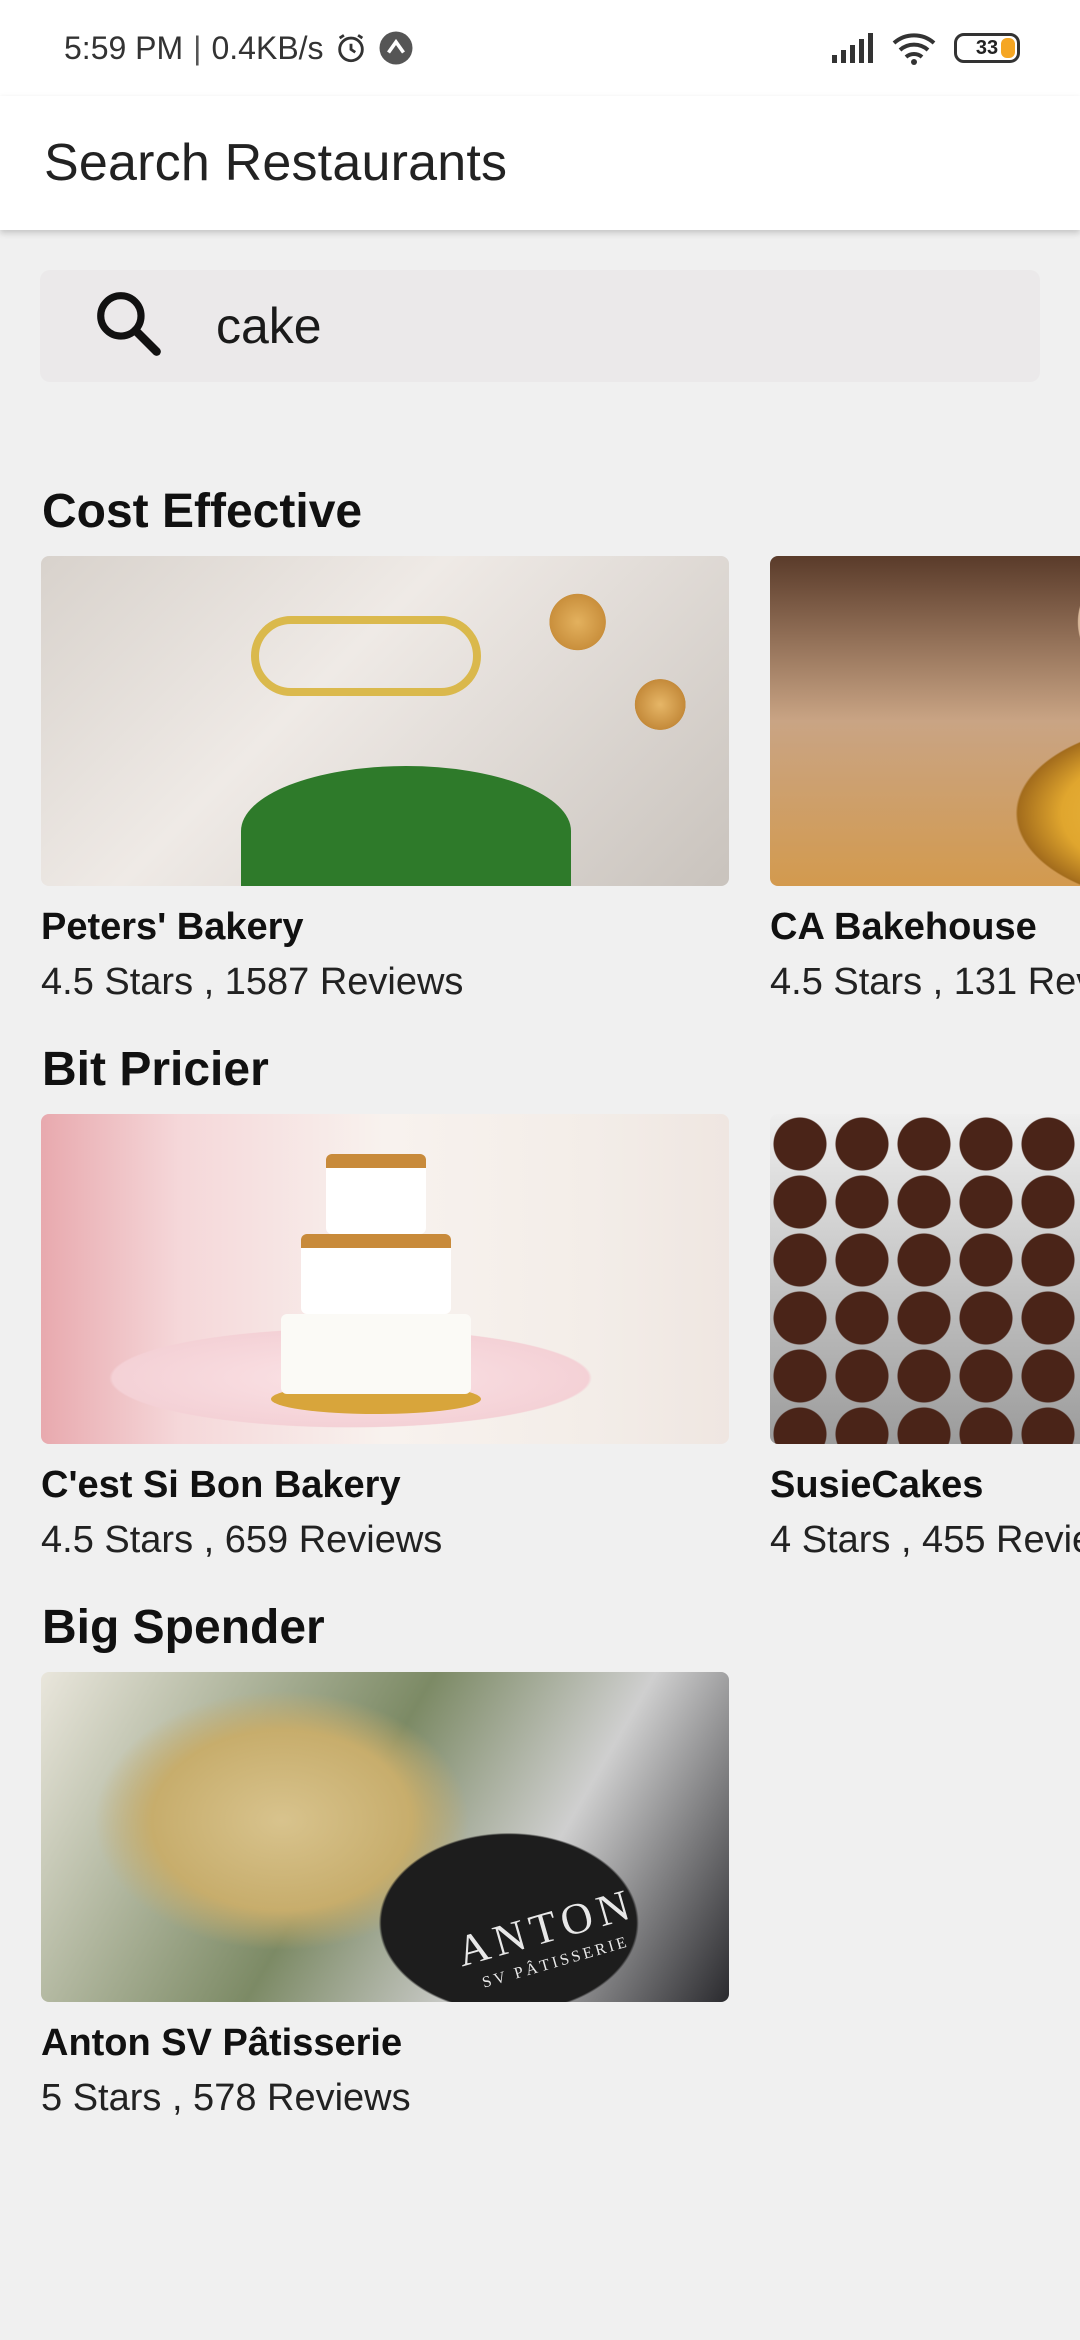 This screenshot has height=2340, width=1080. I want to click on restaurant-rating: 5 Stars , 578 Reviews, so click(226, 2098).